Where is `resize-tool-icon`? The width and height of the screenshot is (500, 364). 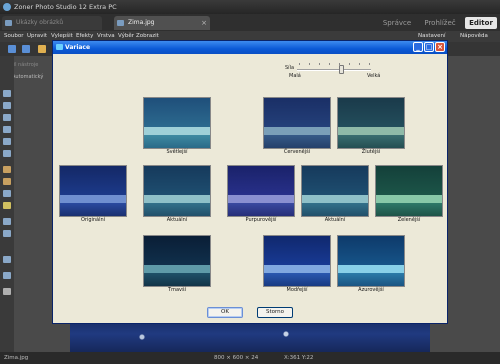 resize-tool-icon is located at coordinates (7, 141).